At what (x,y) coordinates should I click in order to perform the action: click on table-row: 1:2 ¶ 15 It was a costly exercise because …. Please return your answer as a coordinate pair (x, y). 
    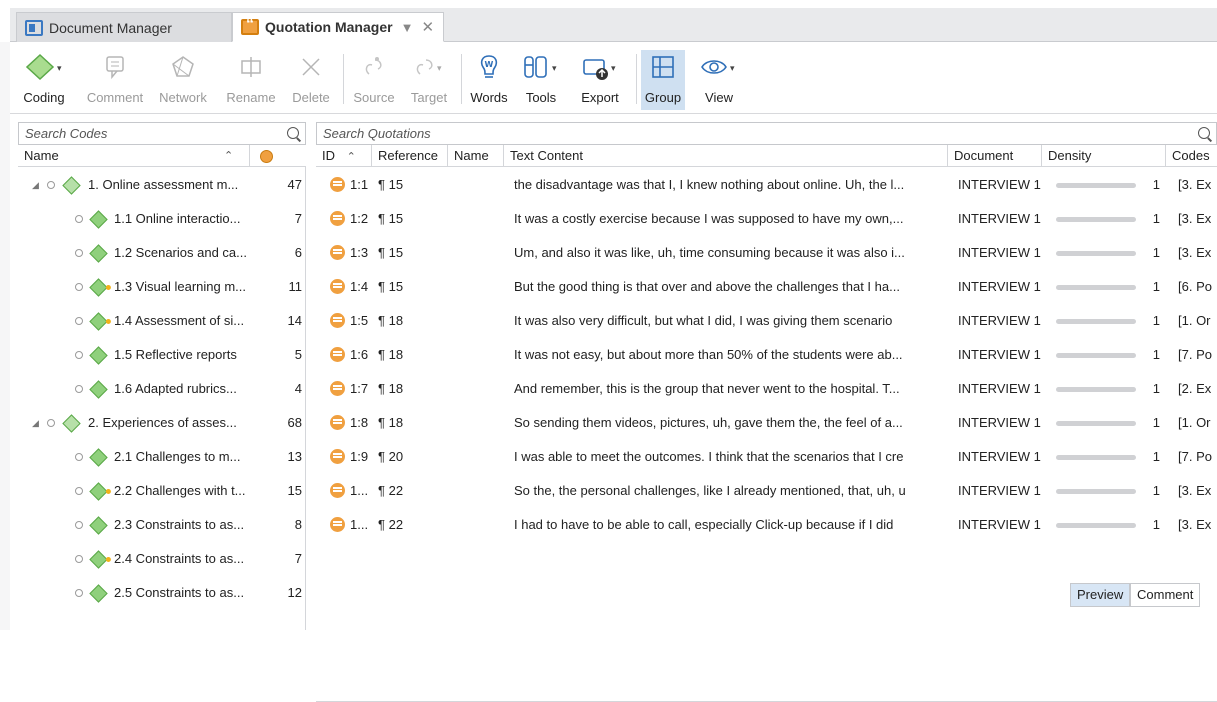
    Looking at the image, I should click on (766, 219).